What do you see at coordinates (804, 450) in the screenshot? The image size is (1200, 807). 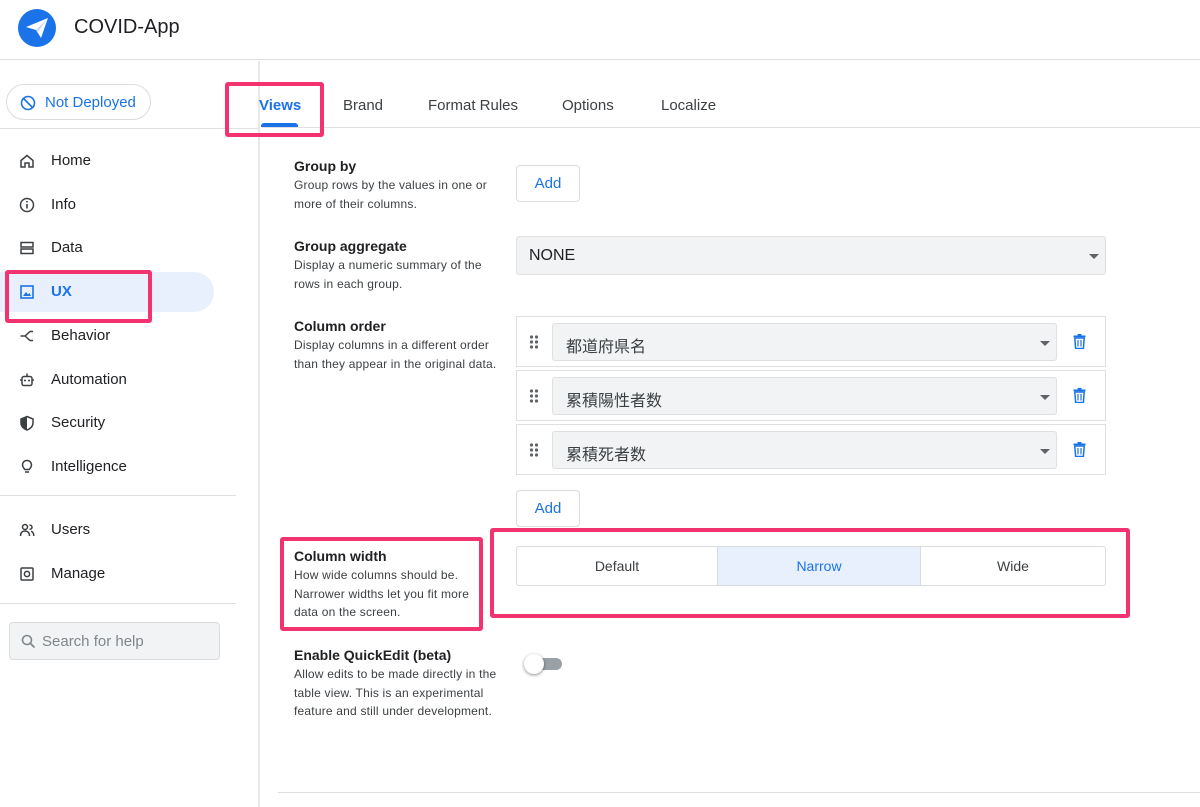 I see `column-select: 累積死者数` at bounding box center [804, 450].